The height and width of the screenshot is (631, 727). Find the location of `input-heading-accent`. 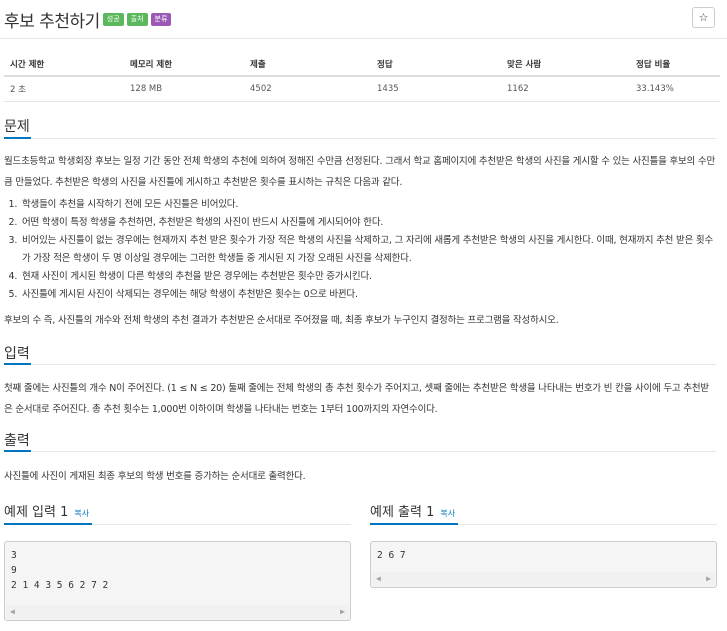

input-heading-accent is located at coordinates (17, 364).